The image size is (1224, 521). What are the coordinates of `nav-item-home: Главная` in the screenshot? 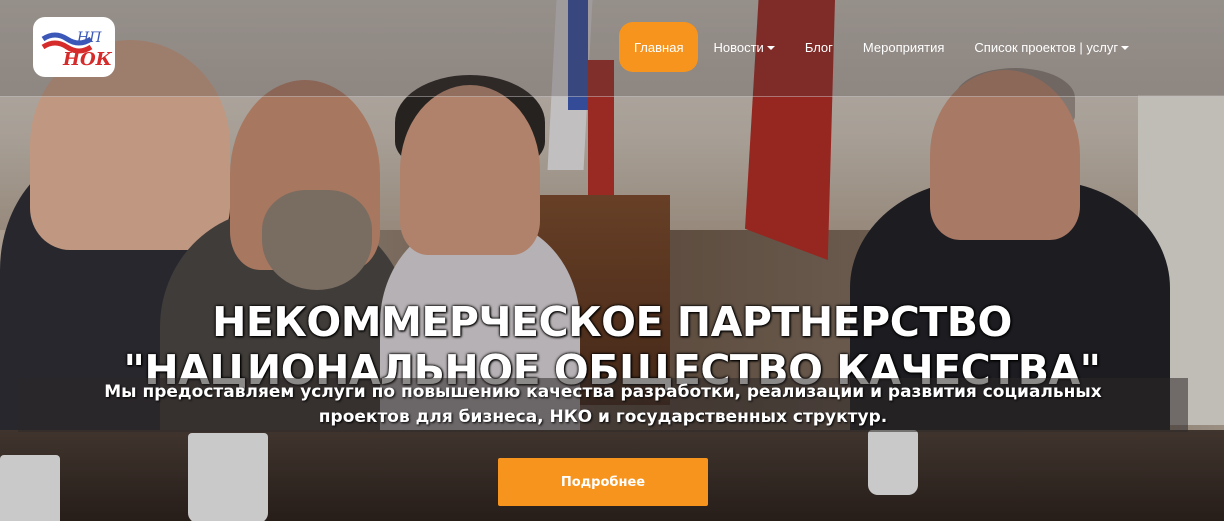 It's located at (659, 47).